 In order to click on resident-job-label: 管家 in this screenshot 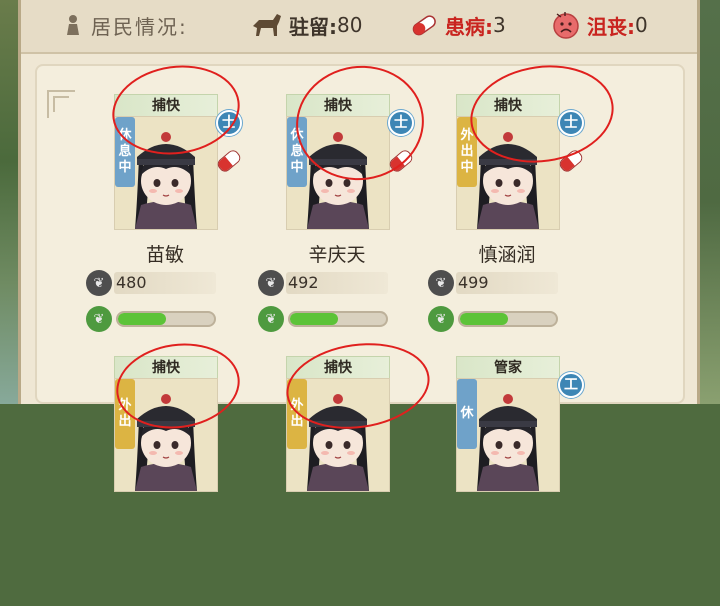, I will do `click(508, 368)`.